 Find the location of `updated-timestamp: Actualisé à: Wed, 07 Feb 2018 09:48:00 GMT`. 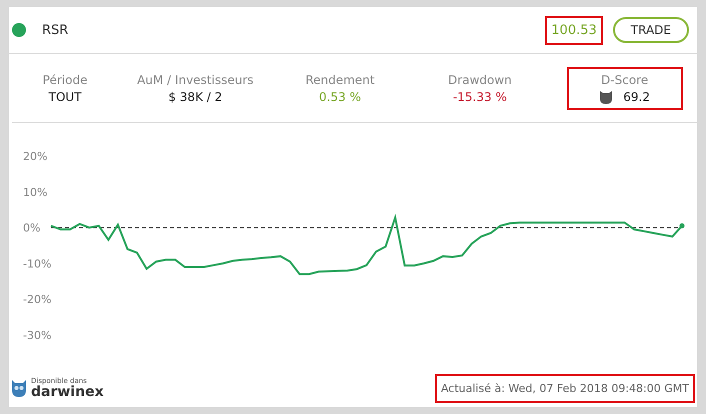

updated-timestamp: Actualisé à: Wed, 07 Feb 2018 09:48:00 GMT is located at coordinates (564, 388).